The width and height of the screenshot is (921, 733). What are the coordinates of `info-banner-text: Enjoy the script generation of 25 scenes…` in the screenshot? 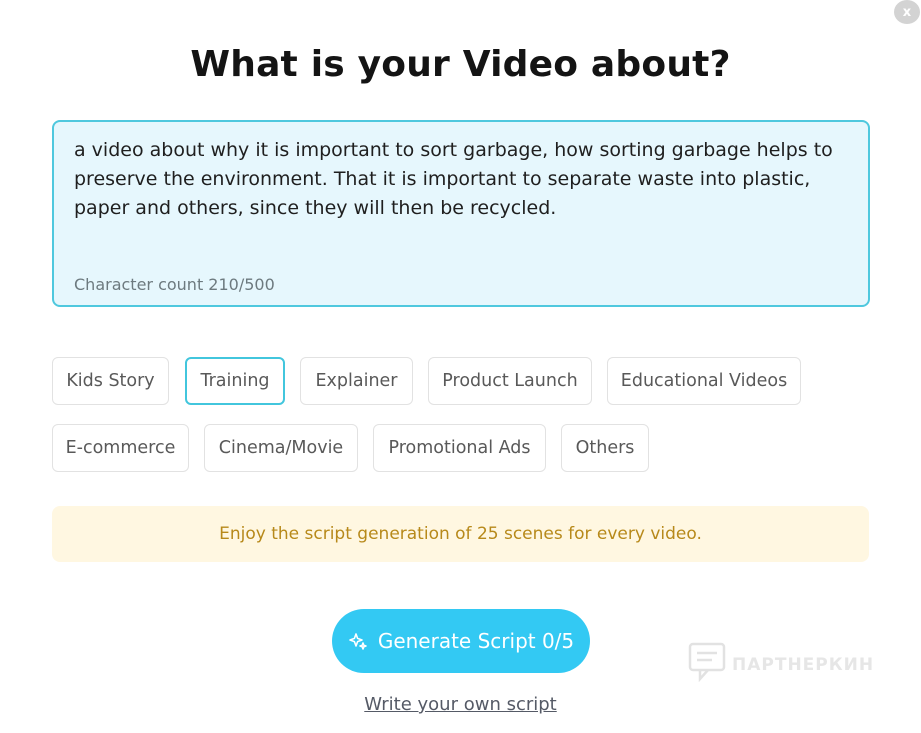 It's located at (460, 534).